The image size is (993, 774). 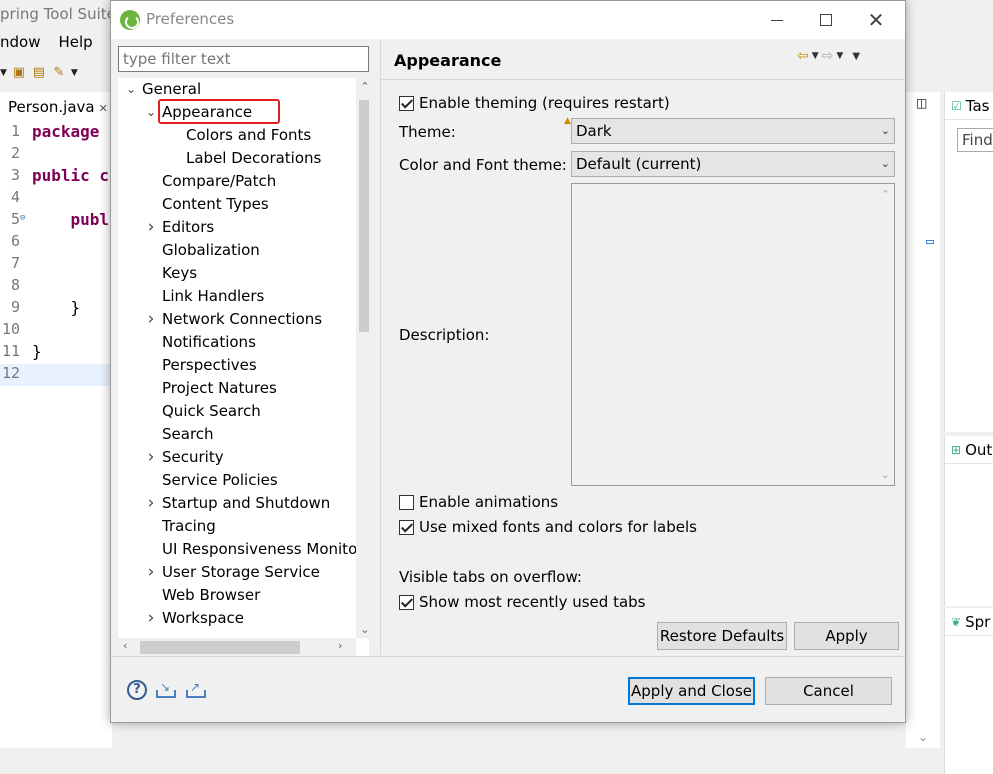 What do you see at coordinates (241, 572) in the screenshot?
I see `tree-item-label: User Storage Service` at bounding box center [241, 572].